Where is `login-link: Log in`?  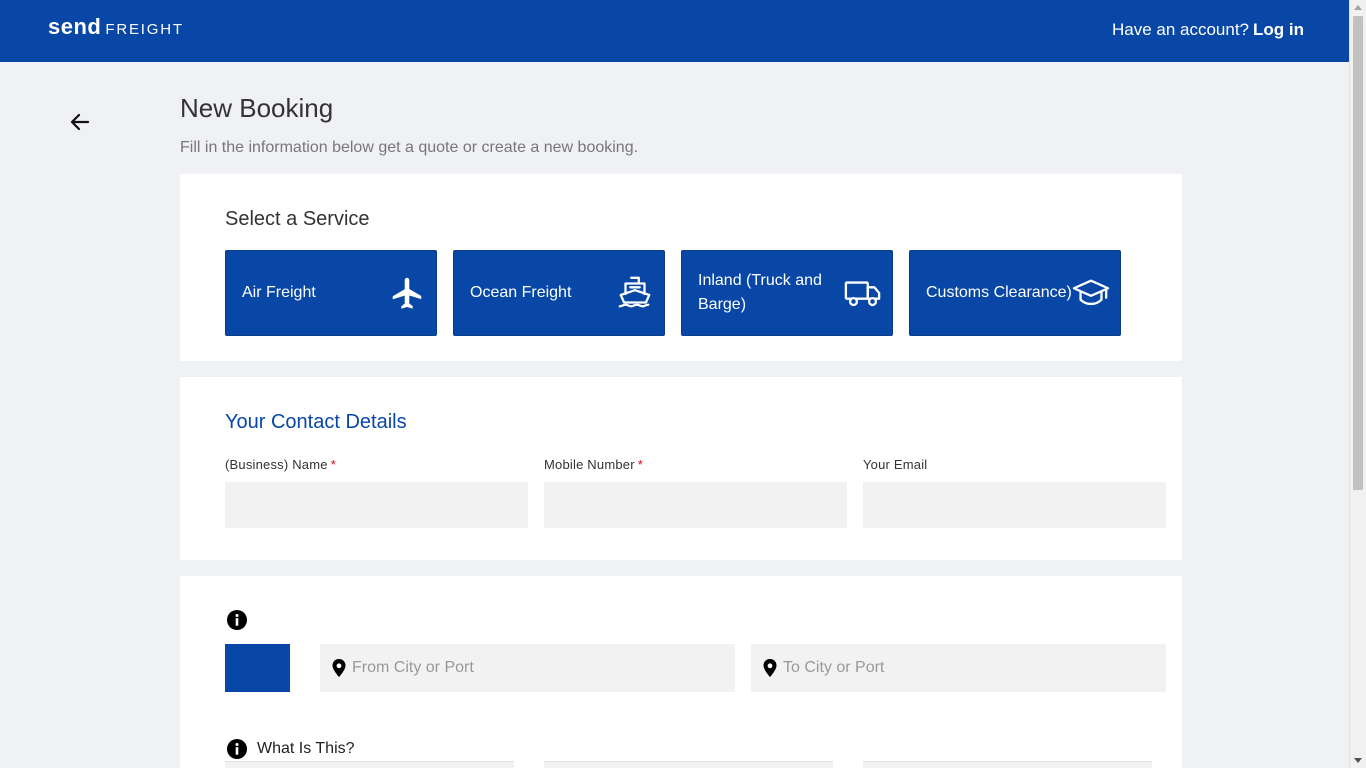
login-link: Log in is located at coordinates (1278, 29).